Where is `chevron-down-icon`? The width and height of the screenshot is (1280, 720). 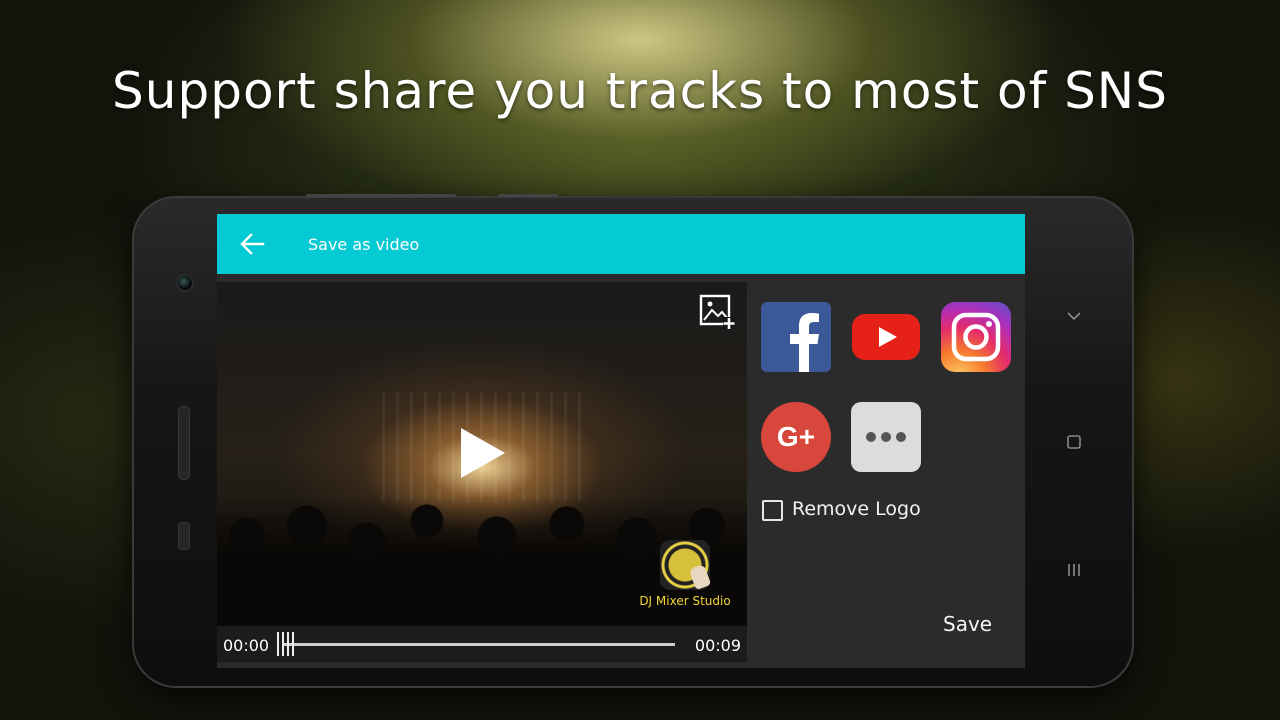 chevron-down-icon is located at coordinates (1074, 315).